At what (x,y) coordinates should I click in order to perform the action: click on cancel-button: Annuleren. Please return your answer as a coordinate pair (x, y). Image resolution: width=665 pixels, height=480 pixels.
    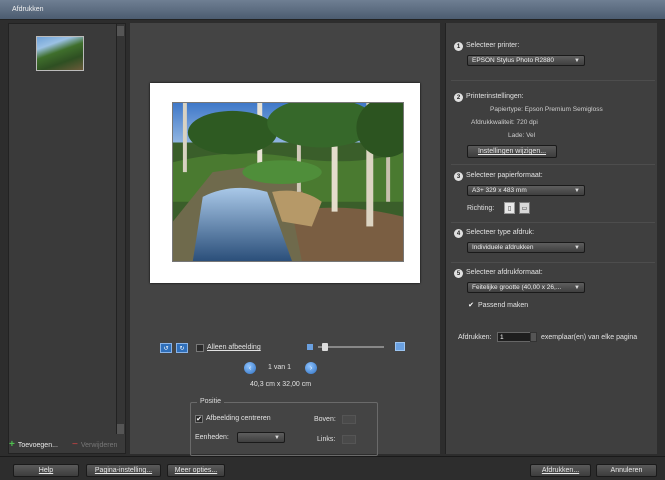
    Looking at the image, I should click on (626, 470).